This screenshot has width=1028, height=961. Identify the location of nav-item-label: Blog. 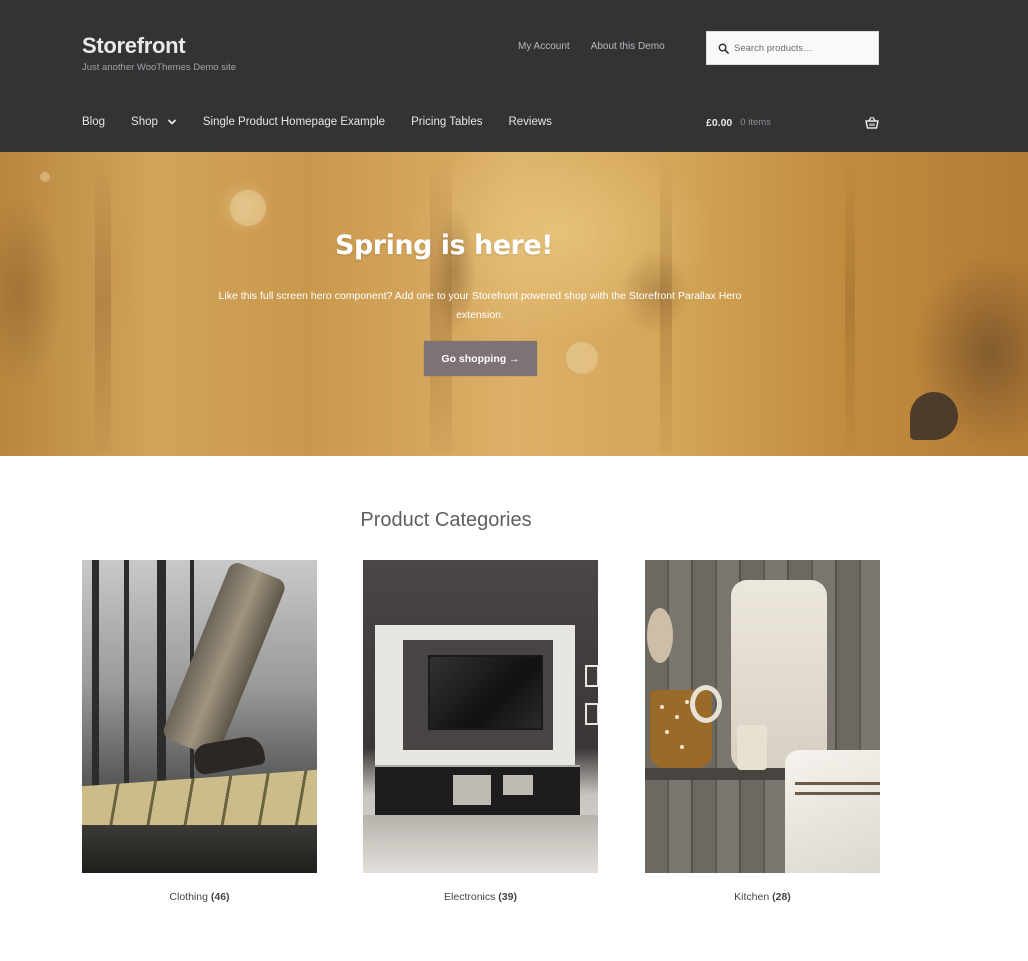
(94, 122).